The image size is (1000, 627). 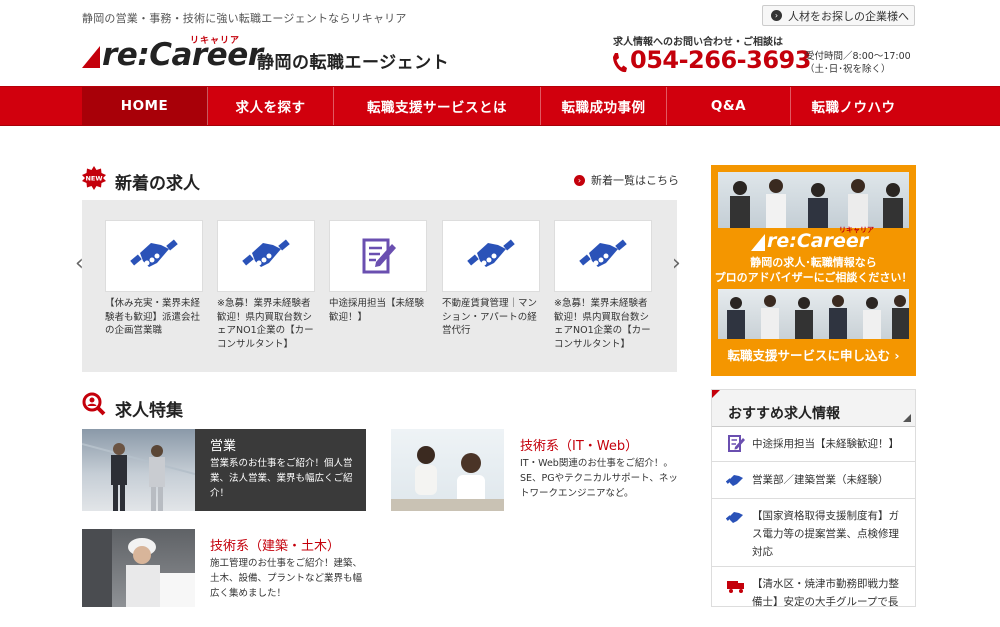 I want to click on business-hours: 受付時間／8:00〜17:00 （土･日･祝を除く）, so click(x=858, y=63).